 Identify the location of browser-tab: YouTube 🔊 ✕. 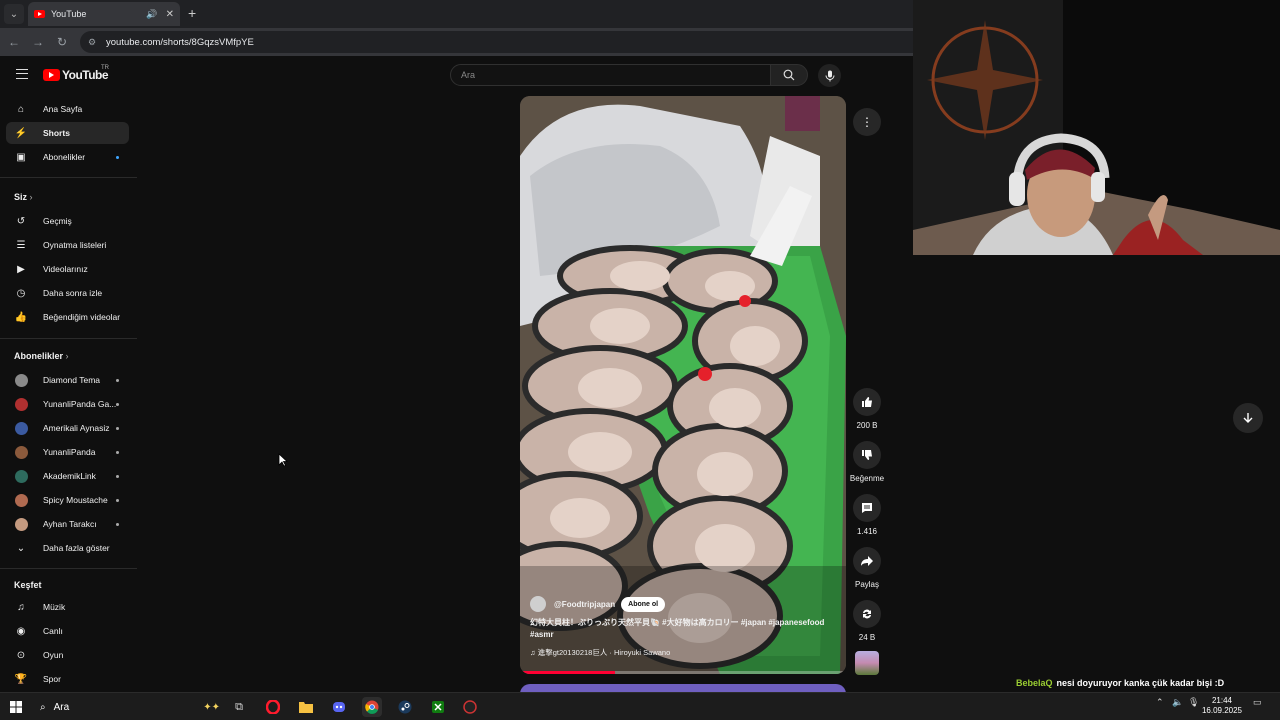
(104, 14).